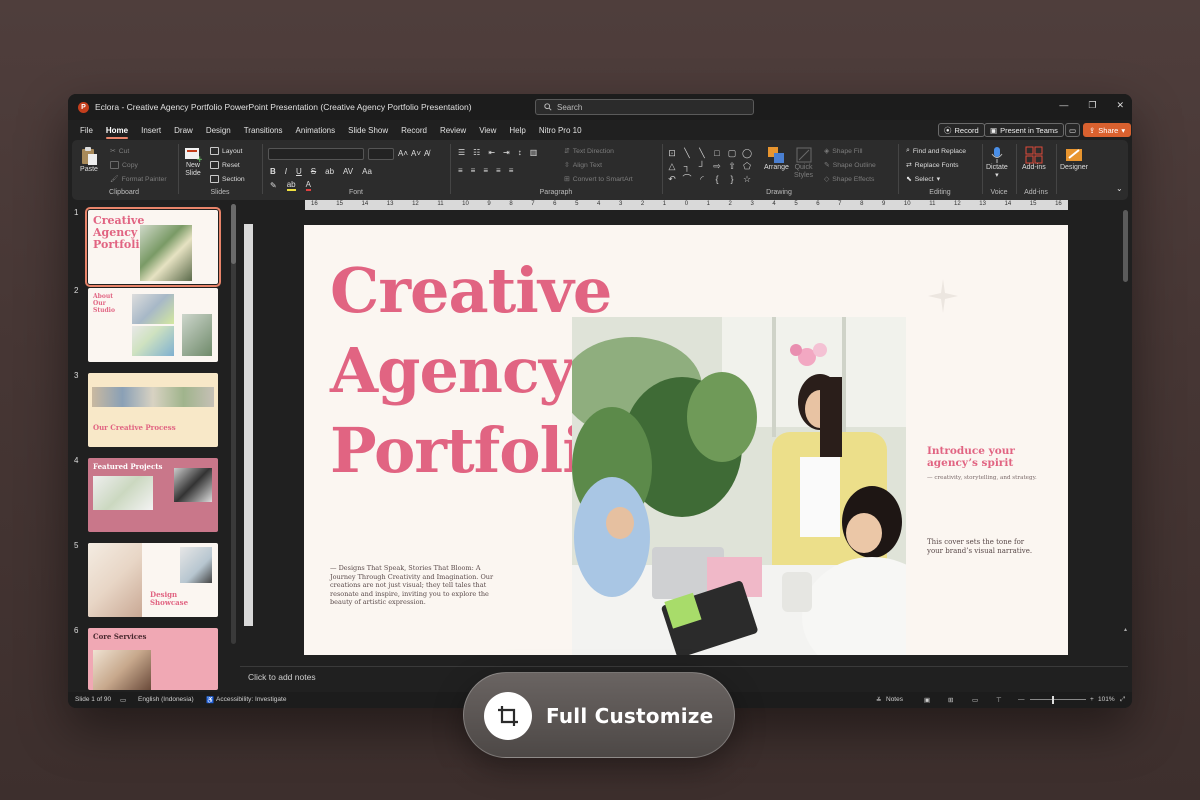  I want to click on replace-fonts-button: ⇄ Replace Fonts, so click(932, 165).